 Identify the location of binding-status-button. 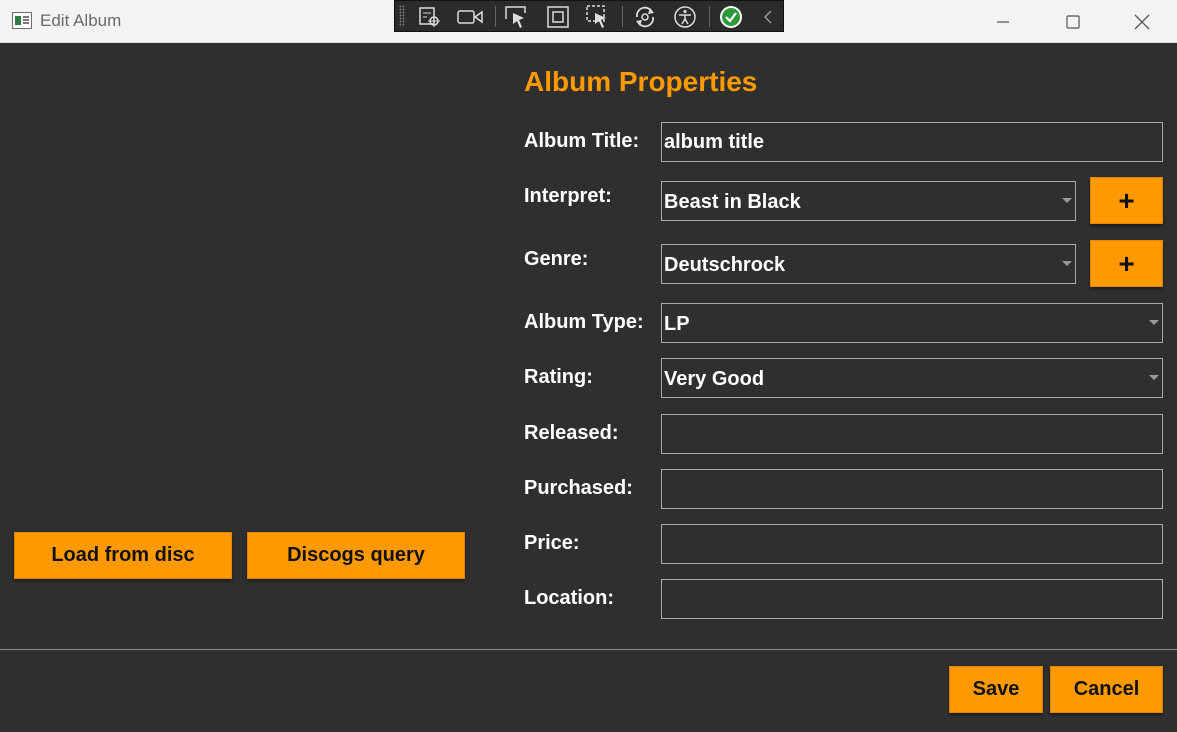
(731, 16).